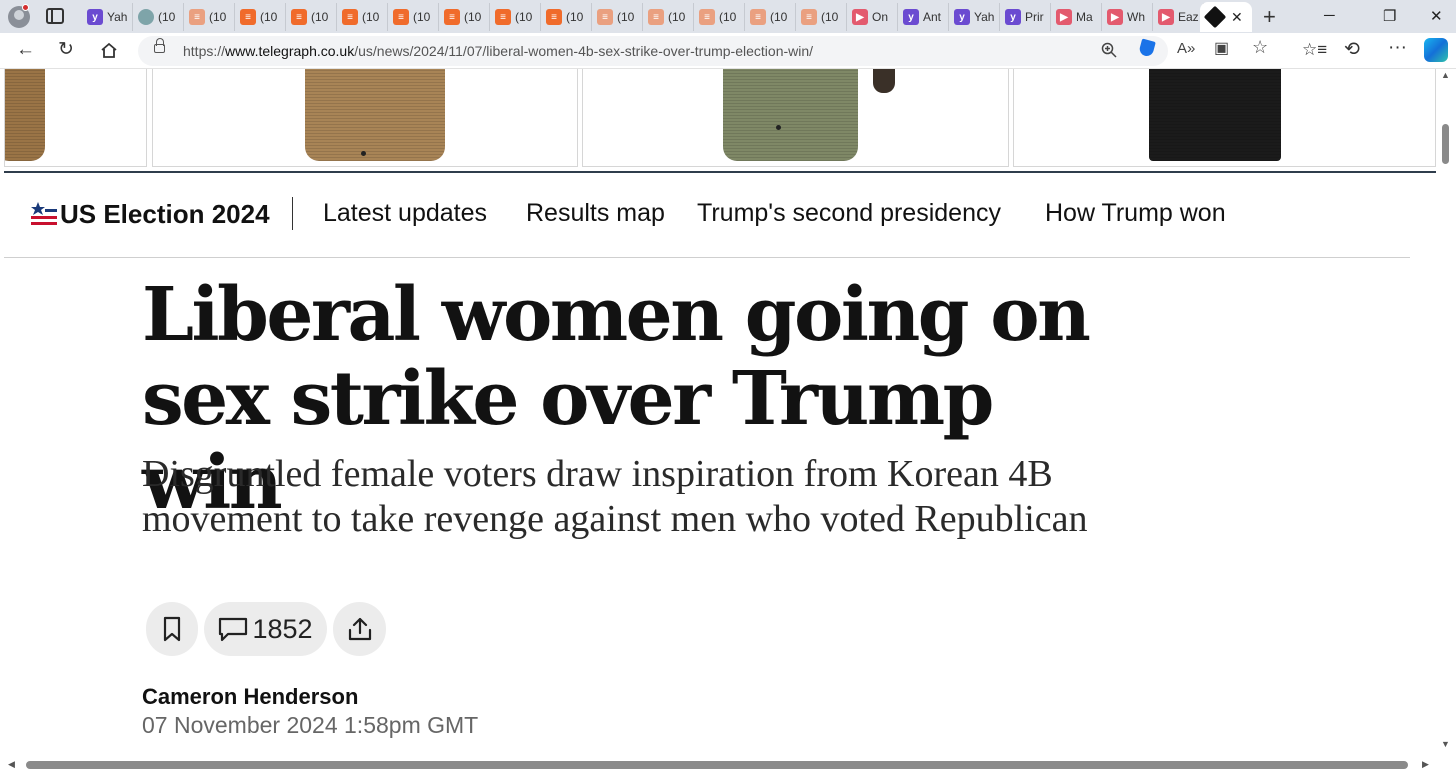 This screenshot has height=774, width=1456. I want to click on browser-tab: (10, so click(158, 17).